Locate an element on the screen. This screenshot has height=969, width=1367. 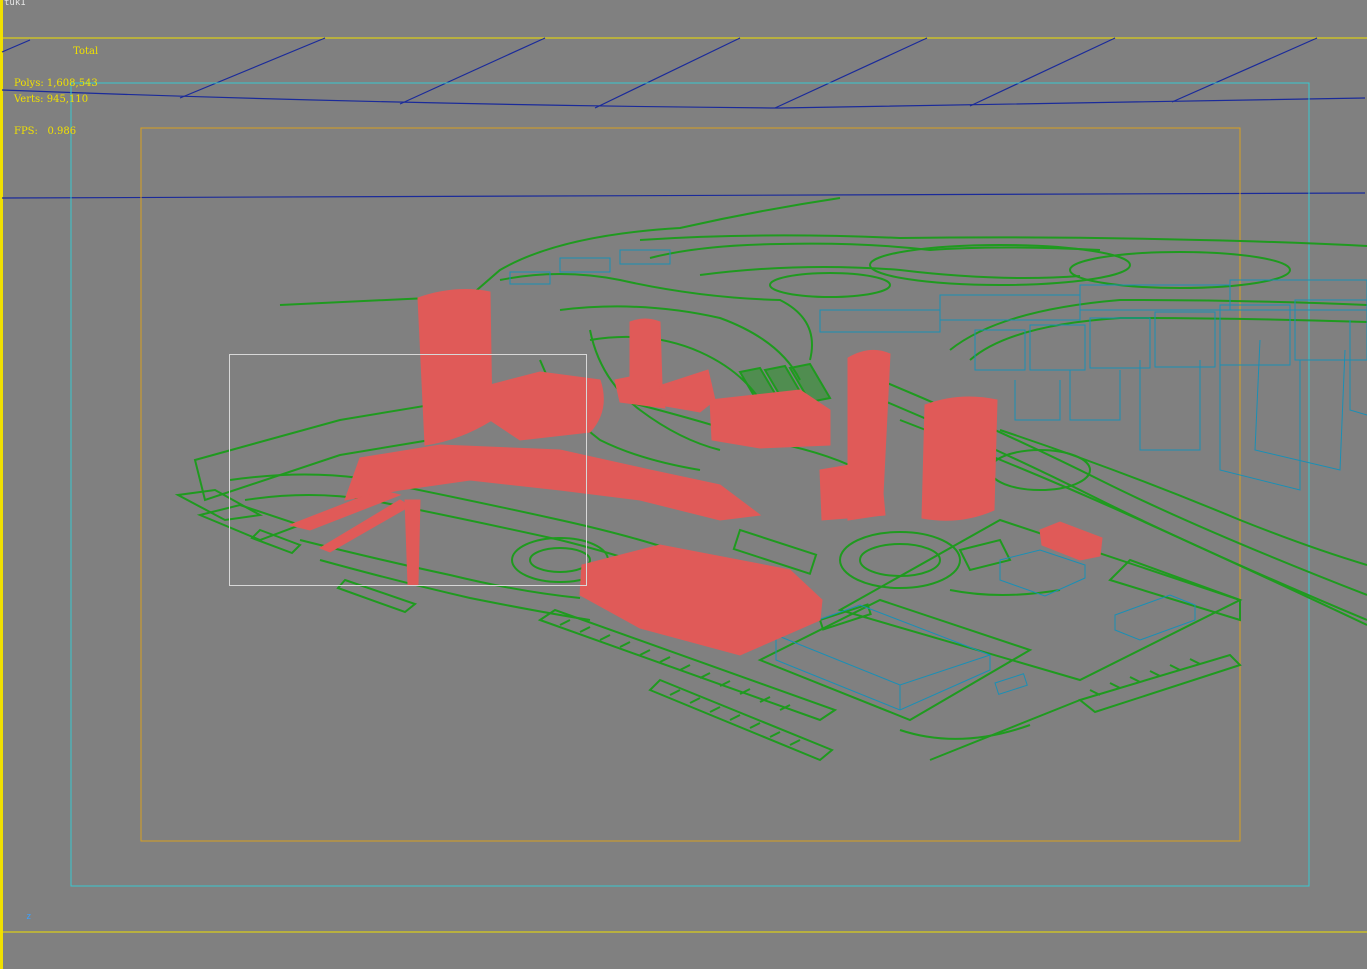
building-kiosk is located at coordinates (1011, 684).